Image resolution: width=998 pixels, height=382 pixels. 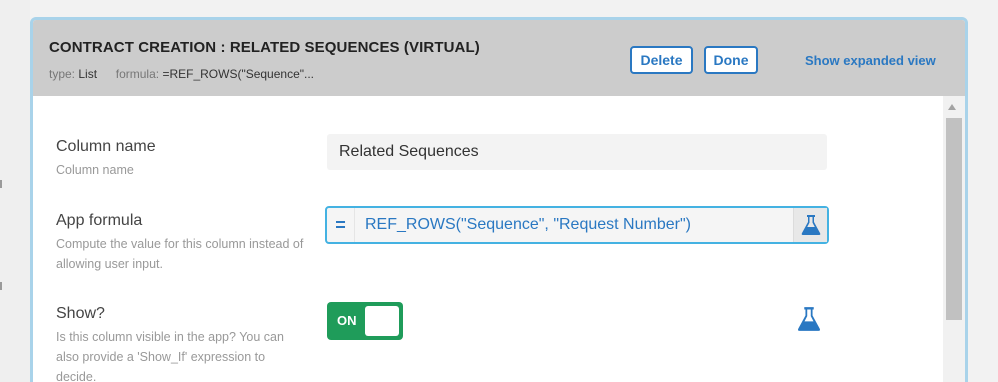 What do you see at coordinates (954, 219) in the screenshot?
I see `scrollbar-thumb` at bounding box center [954, 219].